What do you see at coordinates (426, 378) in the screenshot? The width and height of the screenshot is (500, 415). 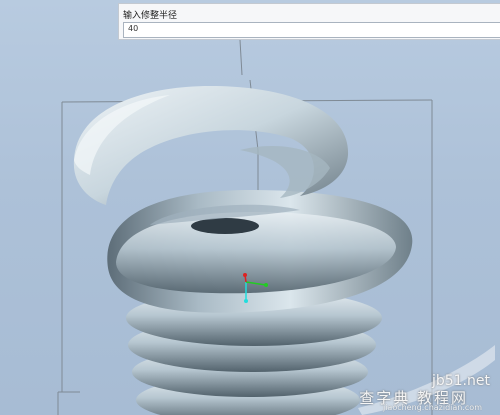 I see `watermark: jb51.net 查字典 教程网 jiaocheng.chazidian.com` at bounding box center [426, 378].